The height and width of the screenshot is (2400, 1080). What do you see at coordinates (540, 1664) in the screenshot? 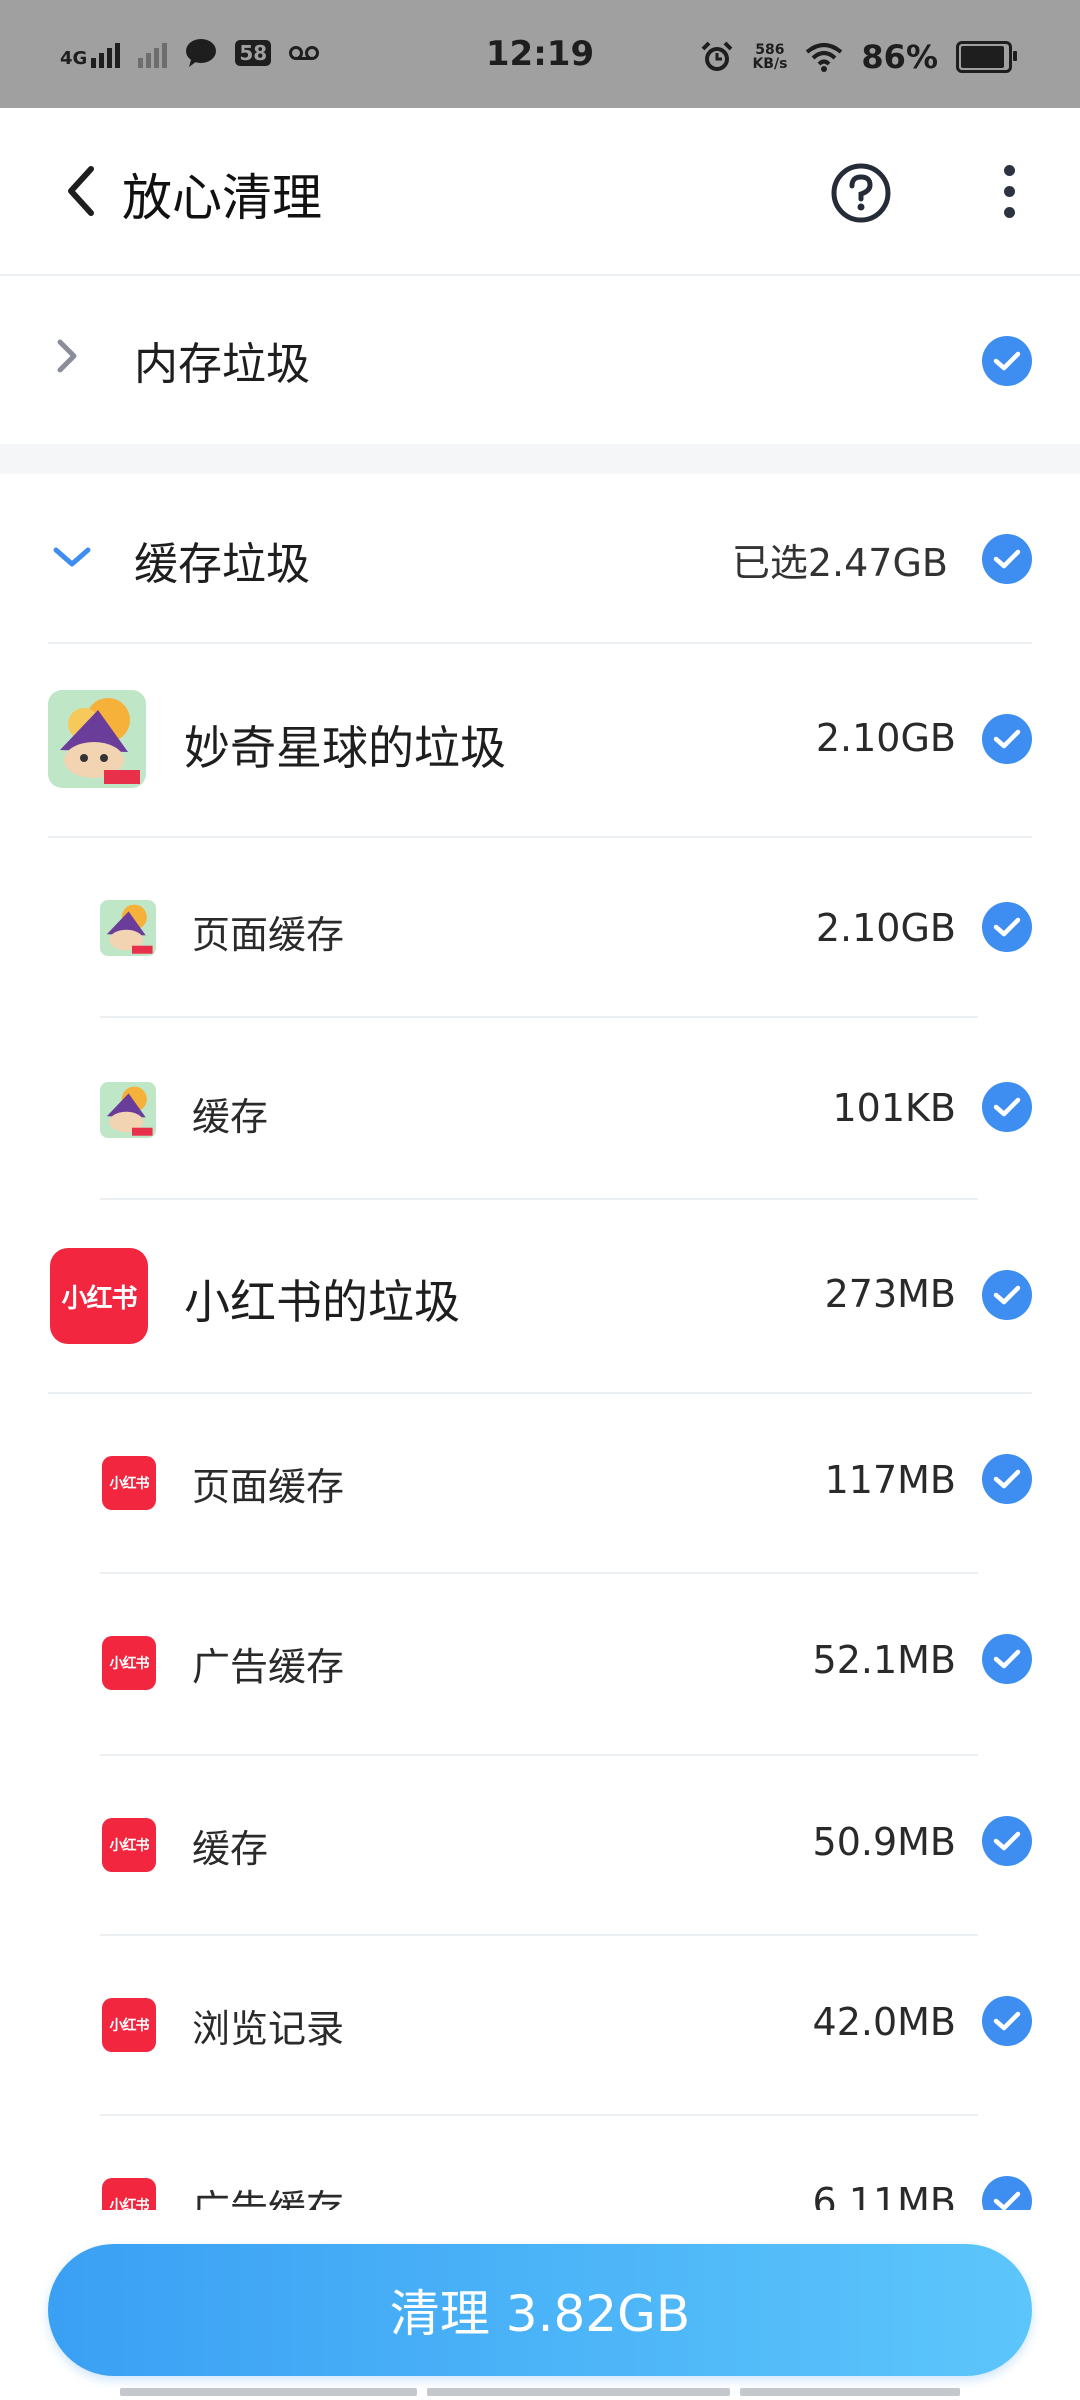
I see `sub-row: 小红书 广告缓存 52.1MB` at bounding box center [540, 1664].